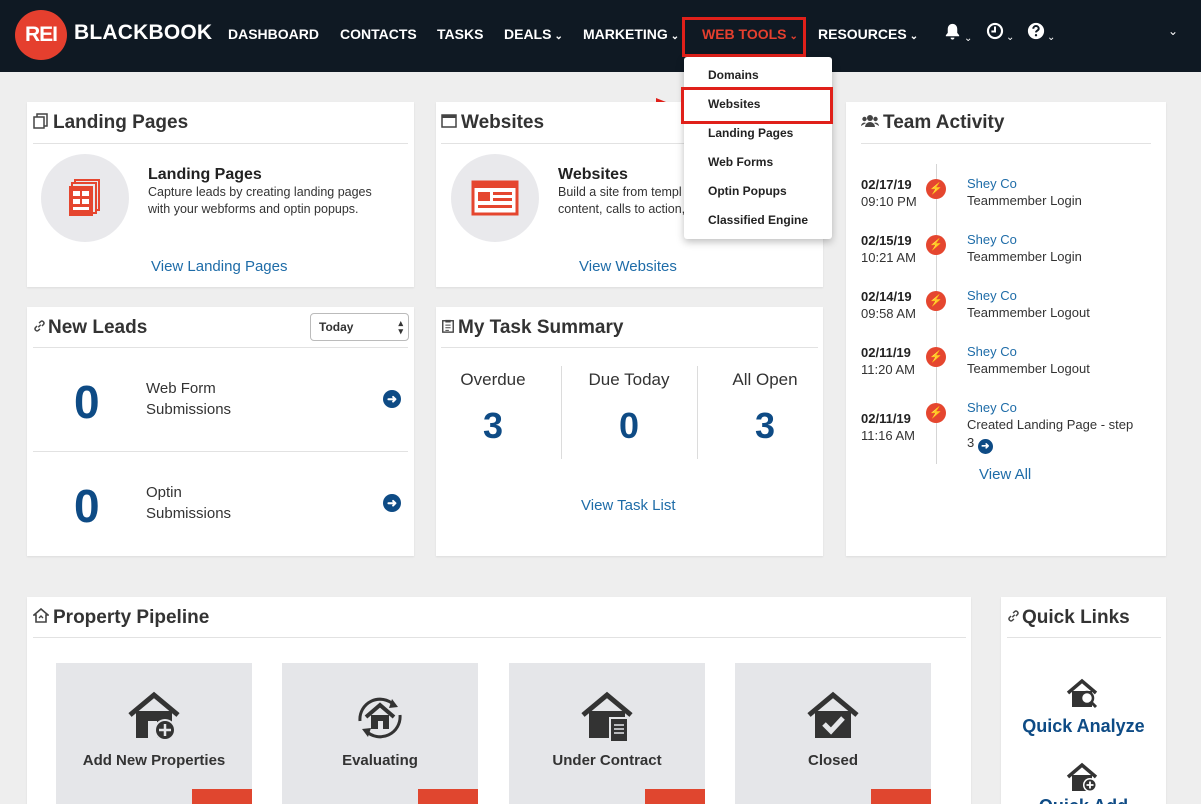  I want to click on due-today-count: 0, so click(629, 426).